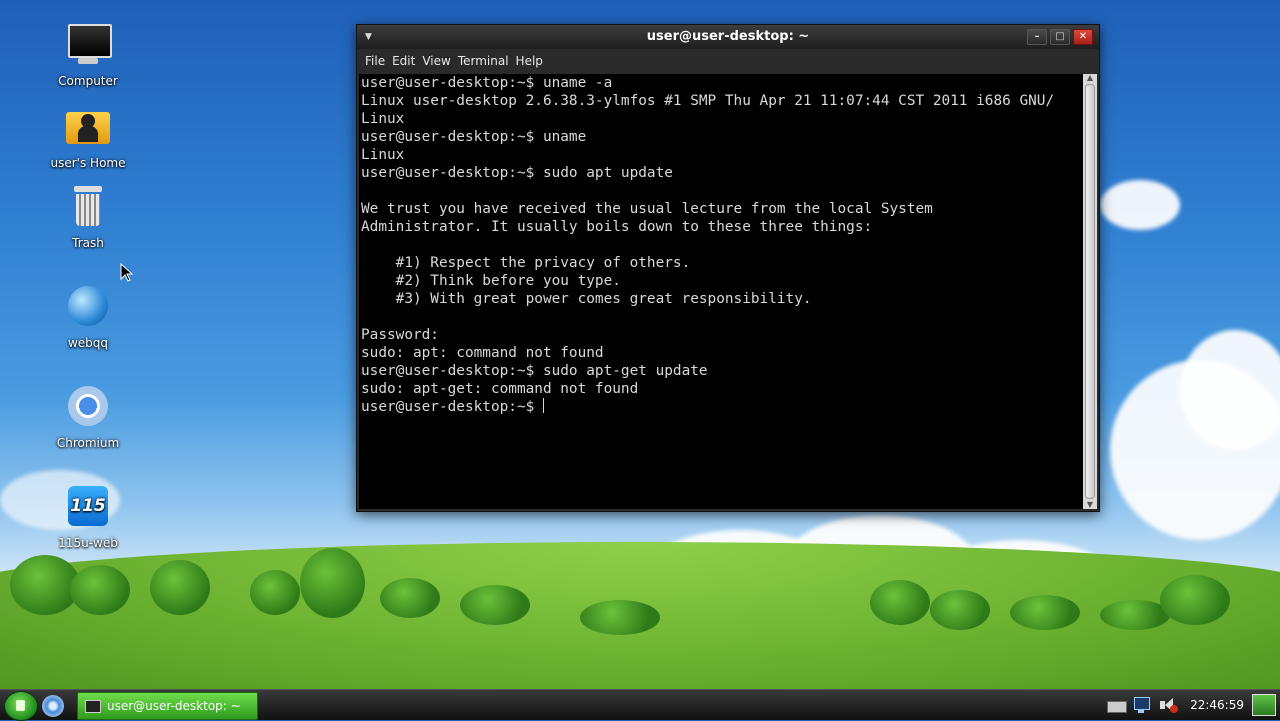 Image resolution: width=1280 pixels, height=721 pixels. What do you see at coordinates (534, 371) in the screenshot?
I see `terminal-line: user@user-desktop:~$ sudo apt-get update` at bounding box center [534, 371].